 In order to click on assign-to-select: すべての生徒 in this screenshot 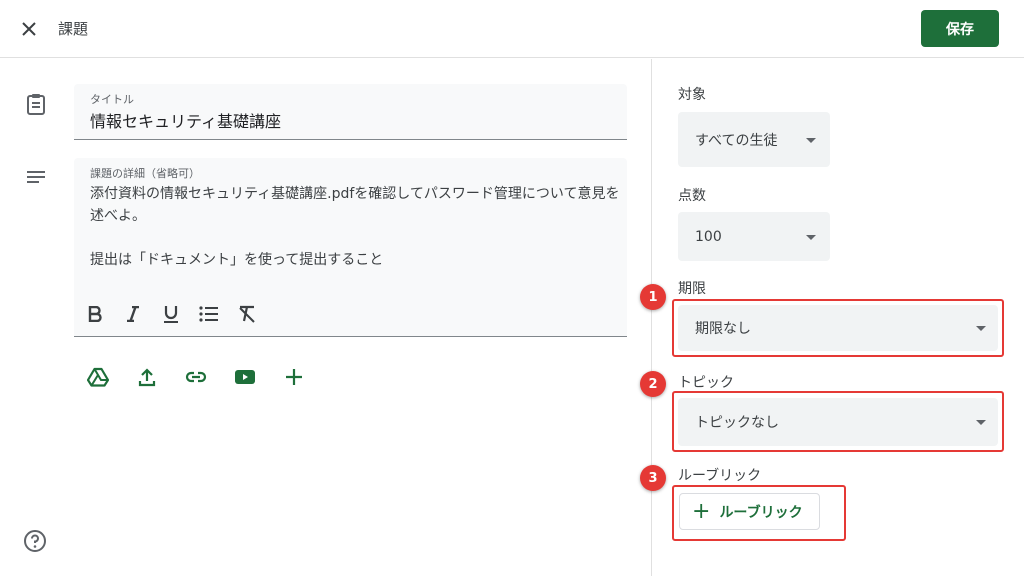, I will do `click(754, 139)`.